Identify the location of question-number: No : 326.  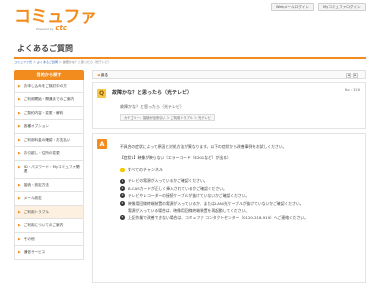
(352, 90).